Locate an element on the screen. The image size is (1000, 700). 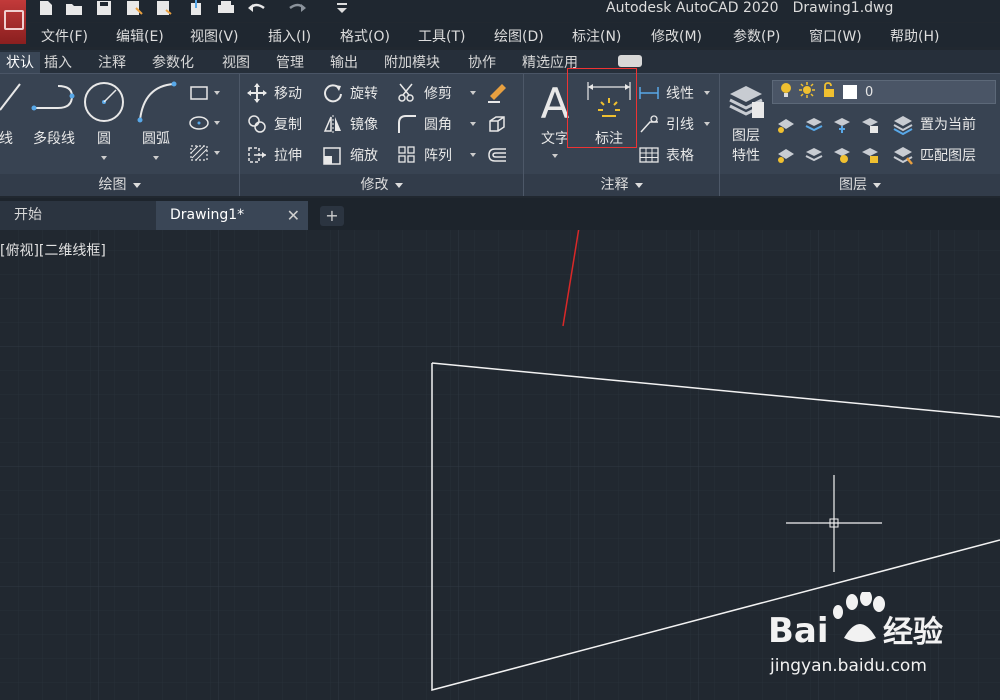
cube-icon is located at coordinates (497, 124).